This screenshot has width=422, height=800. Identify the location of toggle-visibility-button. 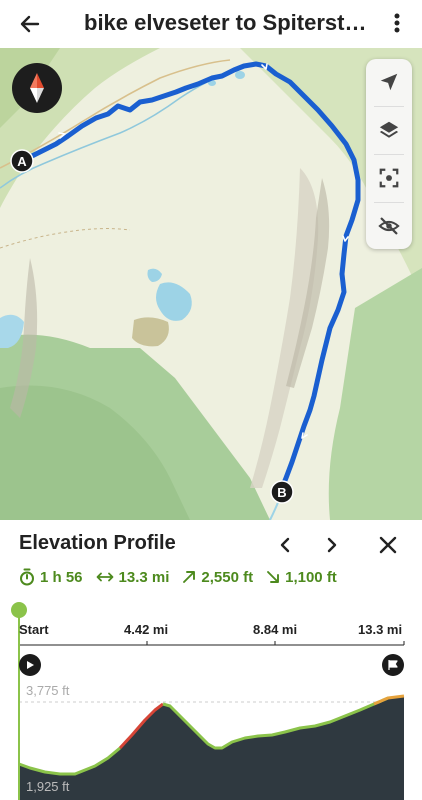
(389, 226).